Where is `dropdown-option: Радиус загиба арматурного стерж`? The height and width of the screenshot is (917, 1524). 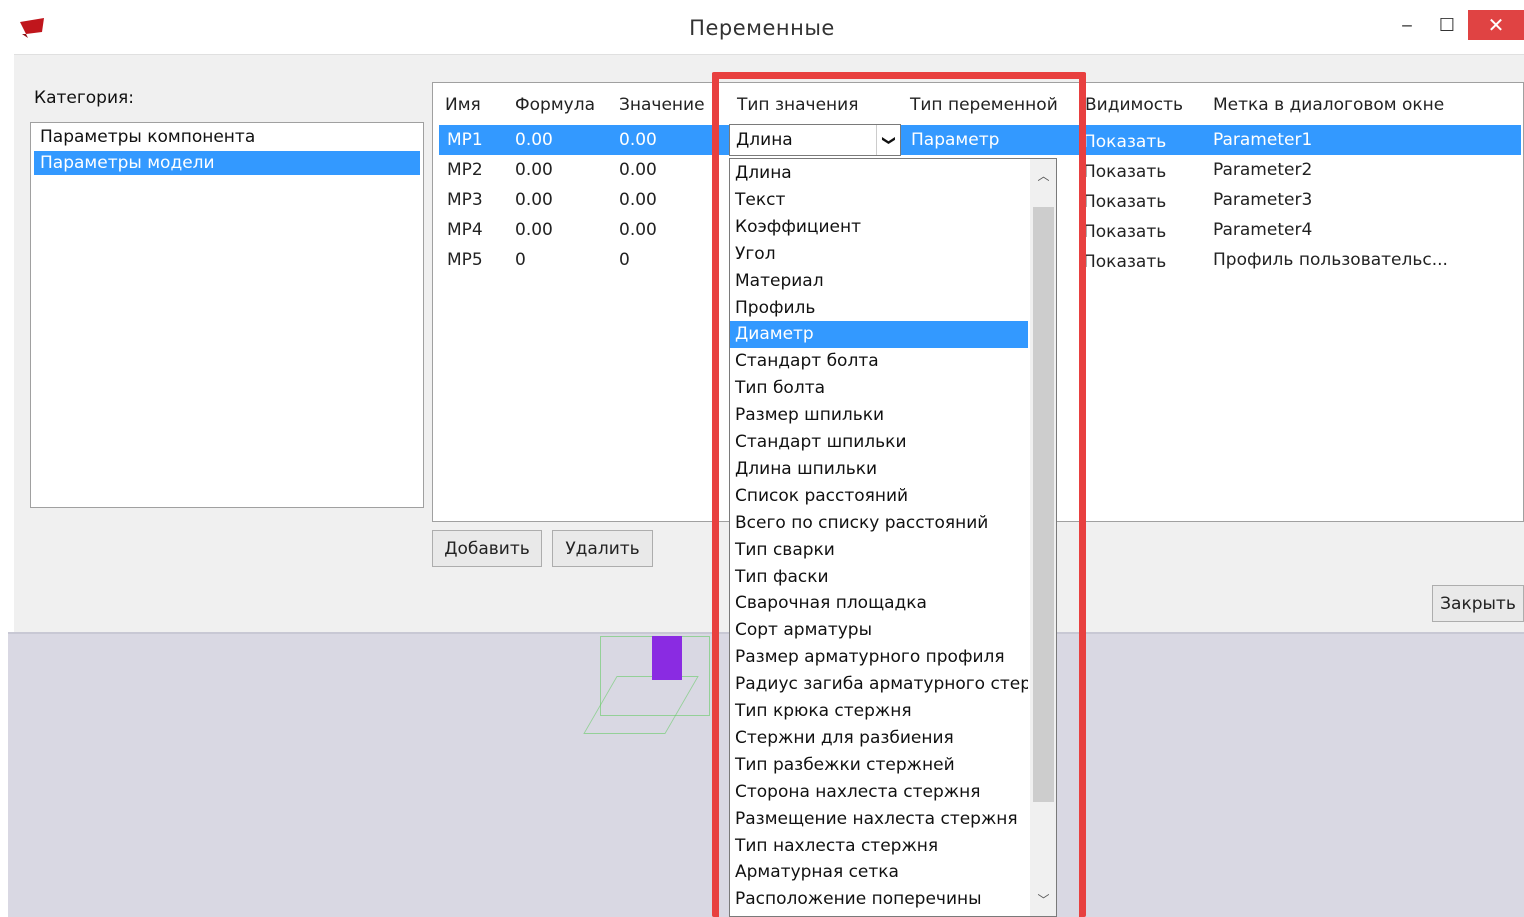 dropdown-option: Радиус загиба арматурного стерж is located at coordinates (879, 684).